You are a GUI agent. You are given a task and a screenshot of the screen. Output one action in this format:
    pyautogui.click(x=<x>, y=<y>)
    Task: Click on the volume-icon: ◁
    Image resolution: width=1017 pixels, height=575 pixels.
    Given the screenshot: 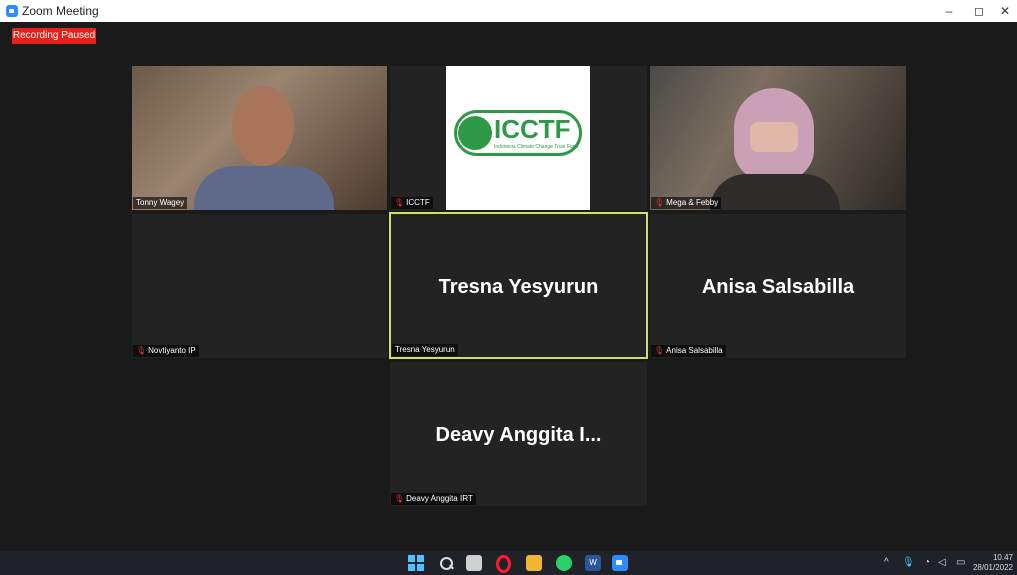 What is the action you would take?
    pyautogui.click(x=942, y=562)
    